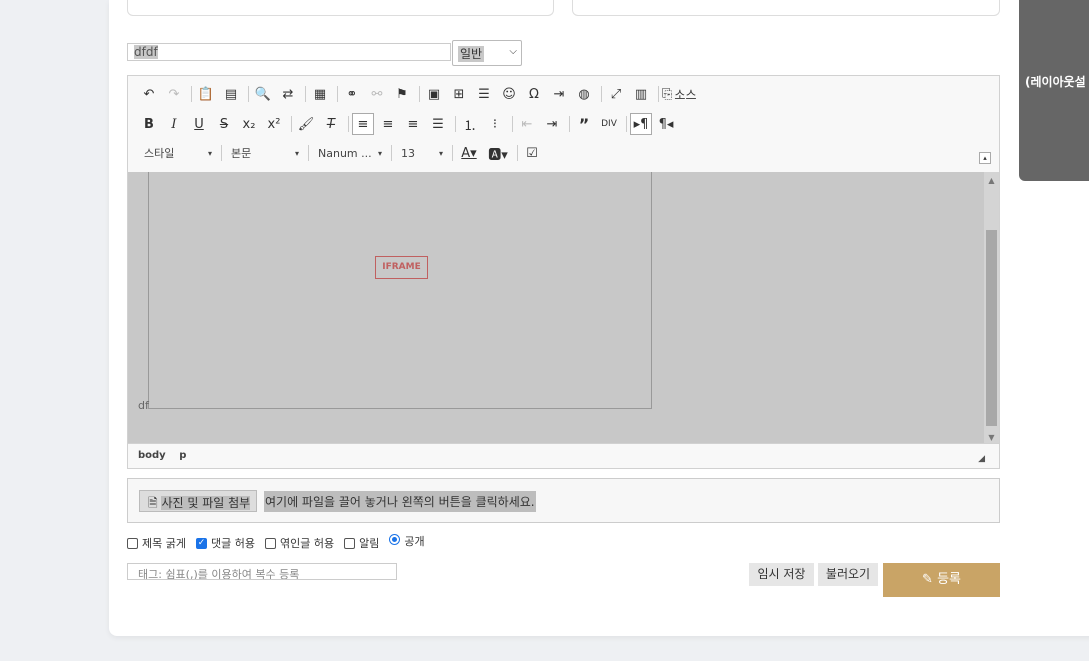 The image size is (1089, 661). What do you see at coordinates (164, 543) in the screenshot?
I see `bold-title-label: 제목 굵게` at bounding box center [164, 543].